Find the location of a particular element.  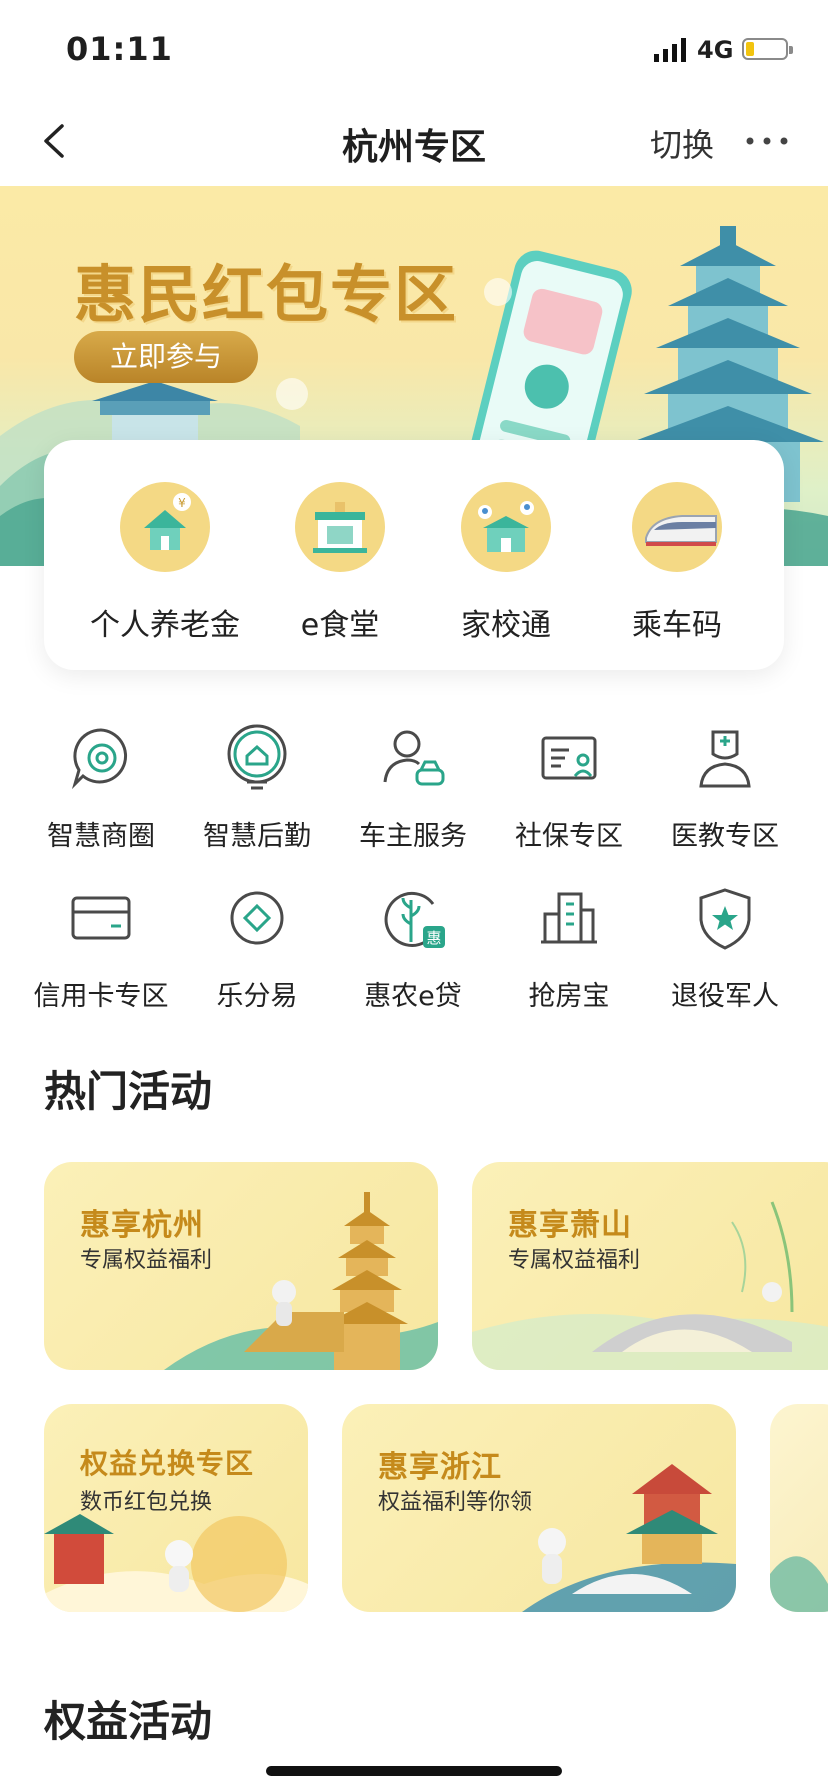

service-smart-business: 智慧商圈 is located at coordinates (101, 786).